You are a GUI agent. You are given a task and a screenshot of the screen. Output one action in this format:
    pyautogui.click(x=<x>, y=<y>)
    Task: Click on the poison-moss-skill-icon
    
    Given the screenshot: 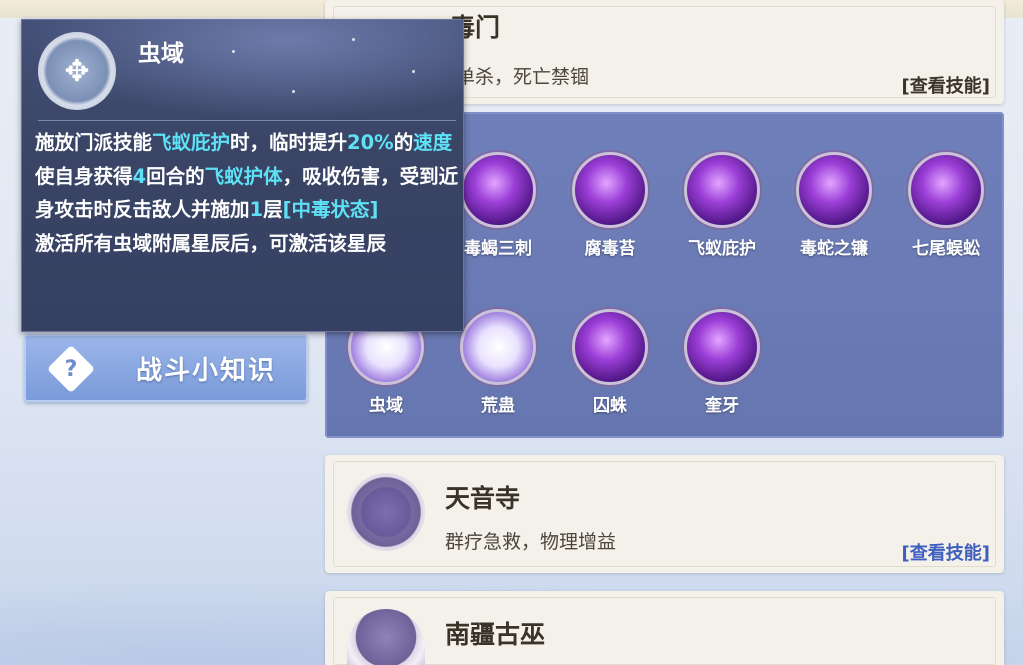 What is the action you would take?
    pyautogui.click(x=610, y=190)
    